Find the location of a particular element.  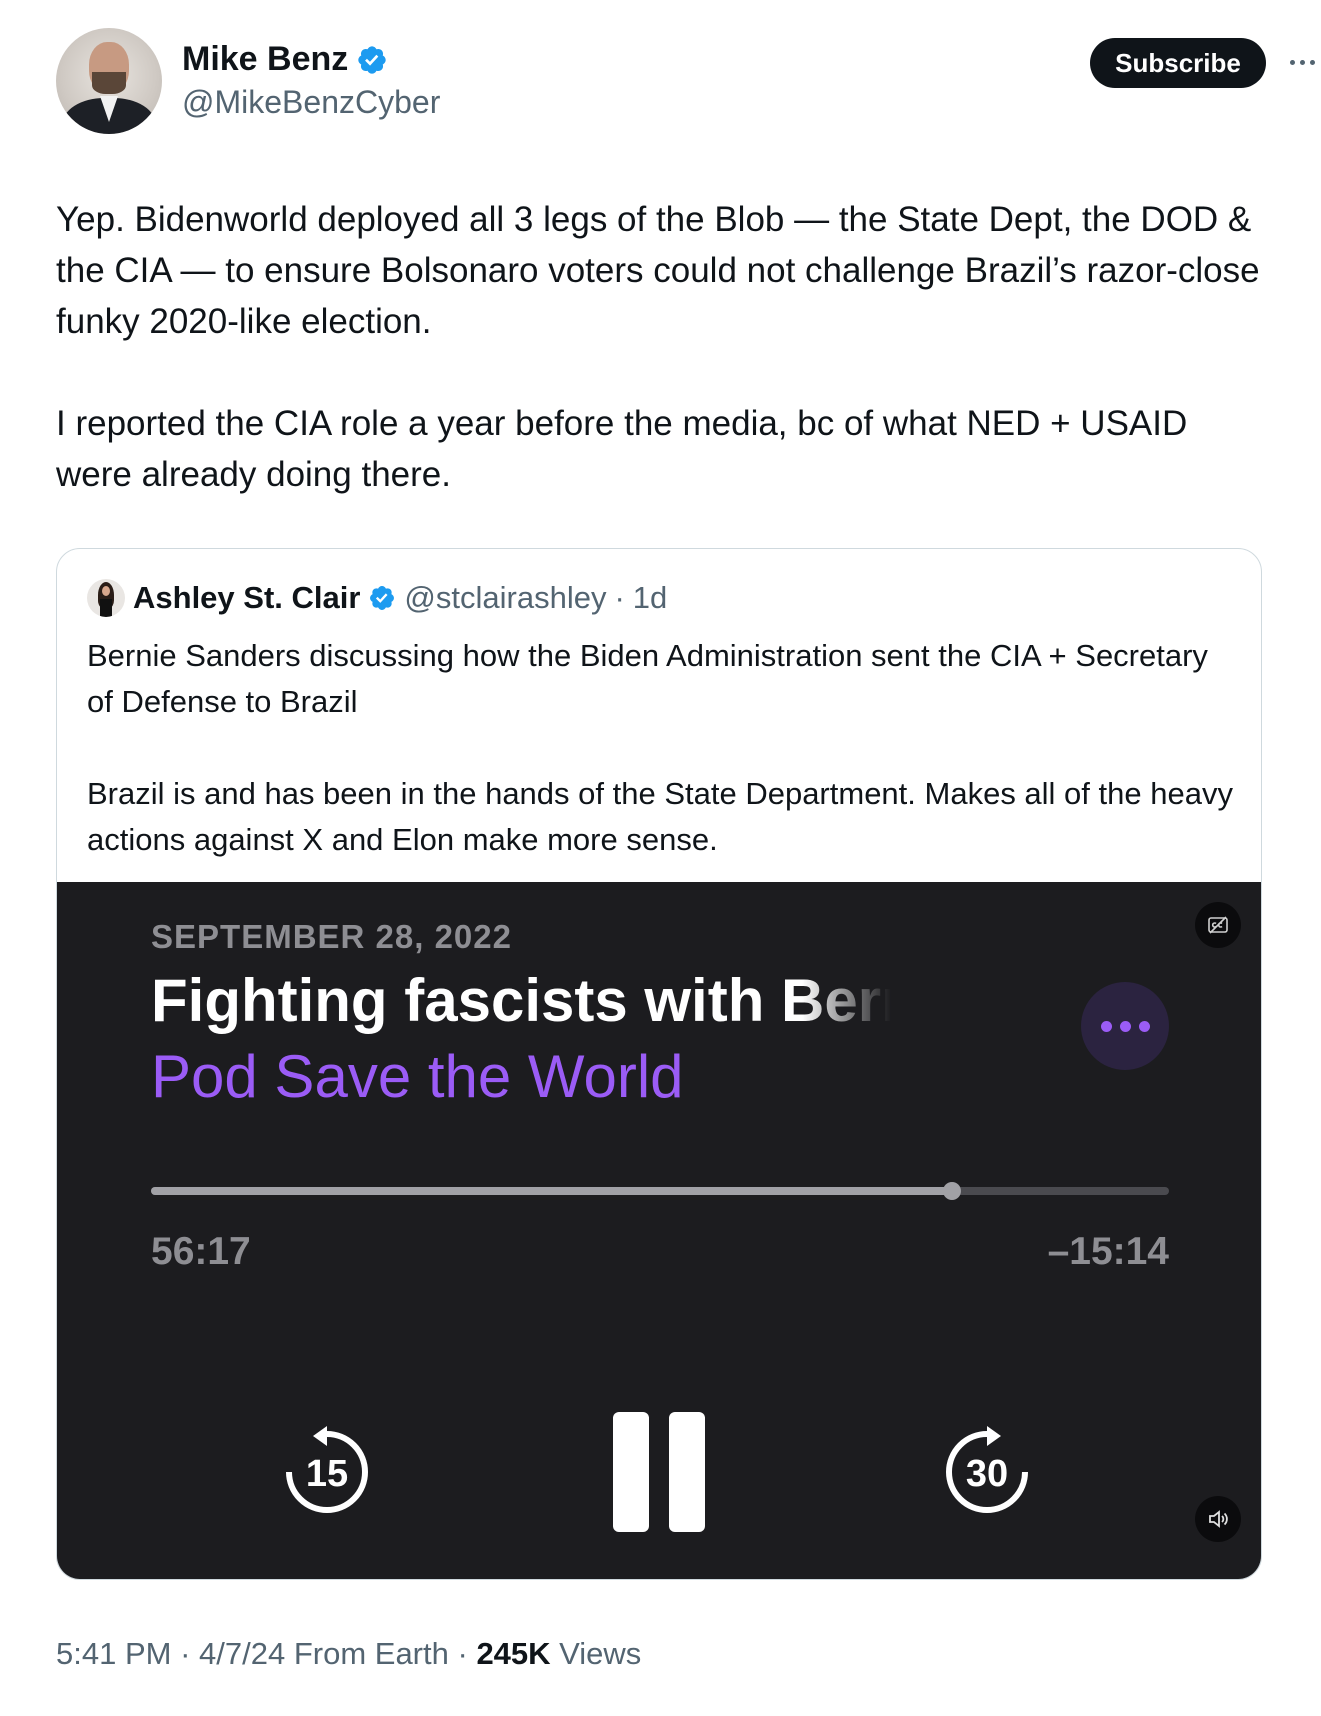

elapsed-time: 56:17 is located at coordinates (201, 1251).